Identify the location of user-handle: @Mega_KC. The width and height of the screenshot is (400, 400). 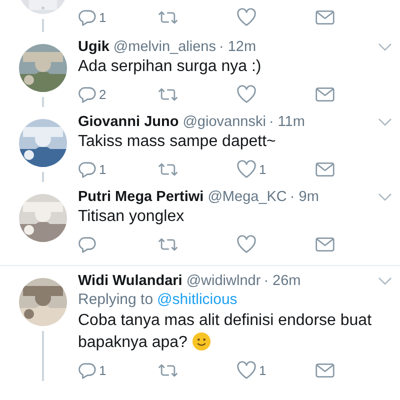
(247, 197).